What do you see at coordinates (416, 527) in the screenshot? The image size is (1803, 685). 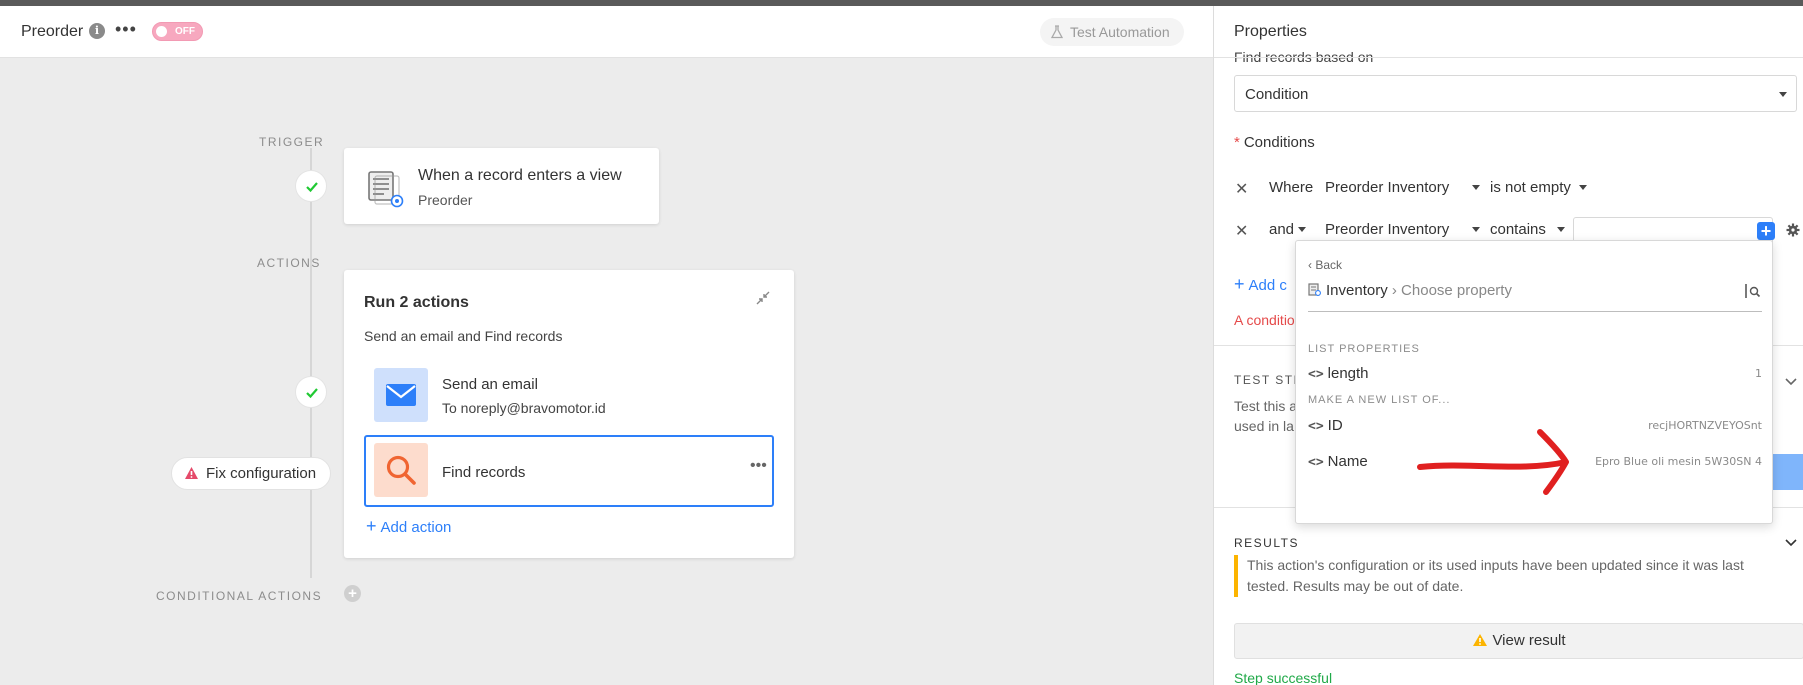 I see `add-action-label: Add action` at bounding box center [416, 527].